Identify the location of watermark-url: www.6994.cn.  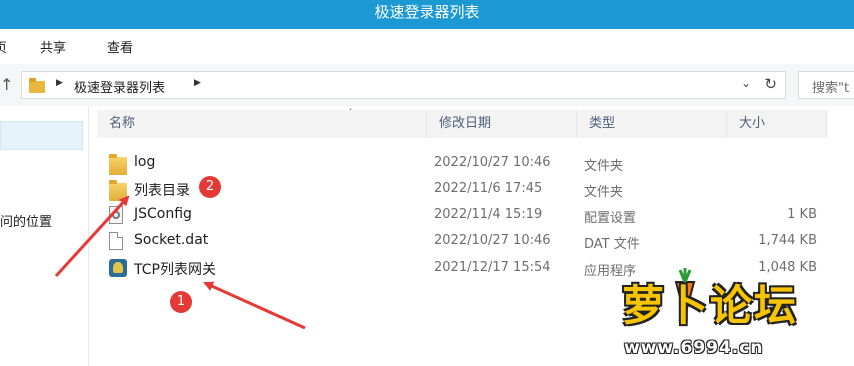
(694, 348).